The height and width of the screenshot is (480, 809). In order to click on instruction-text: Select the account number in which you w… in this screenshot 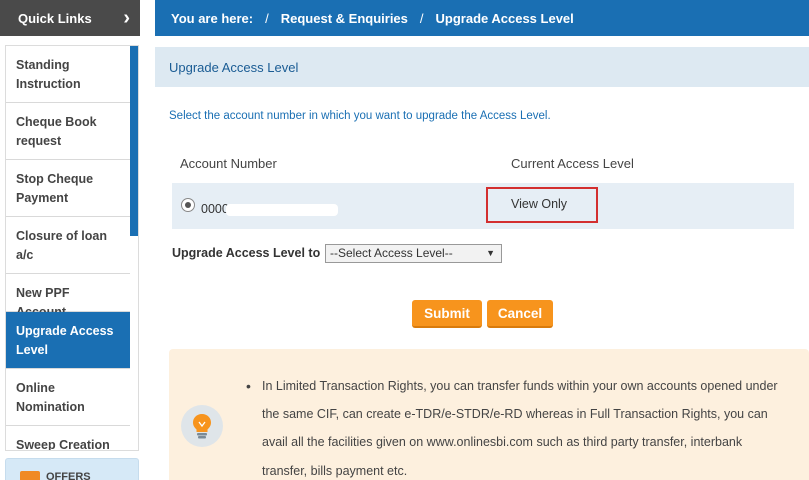, I will do `click(360, 116)`.